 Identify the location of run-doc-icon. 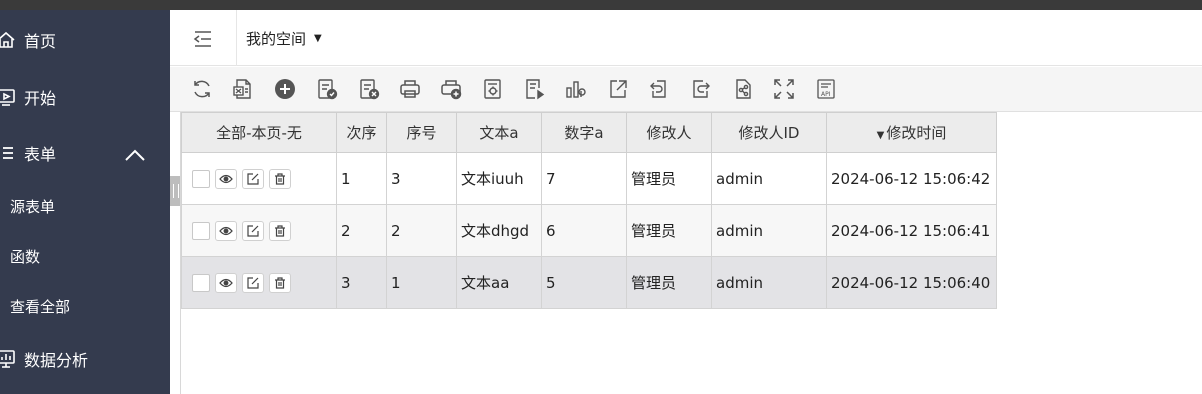
(535, 89).